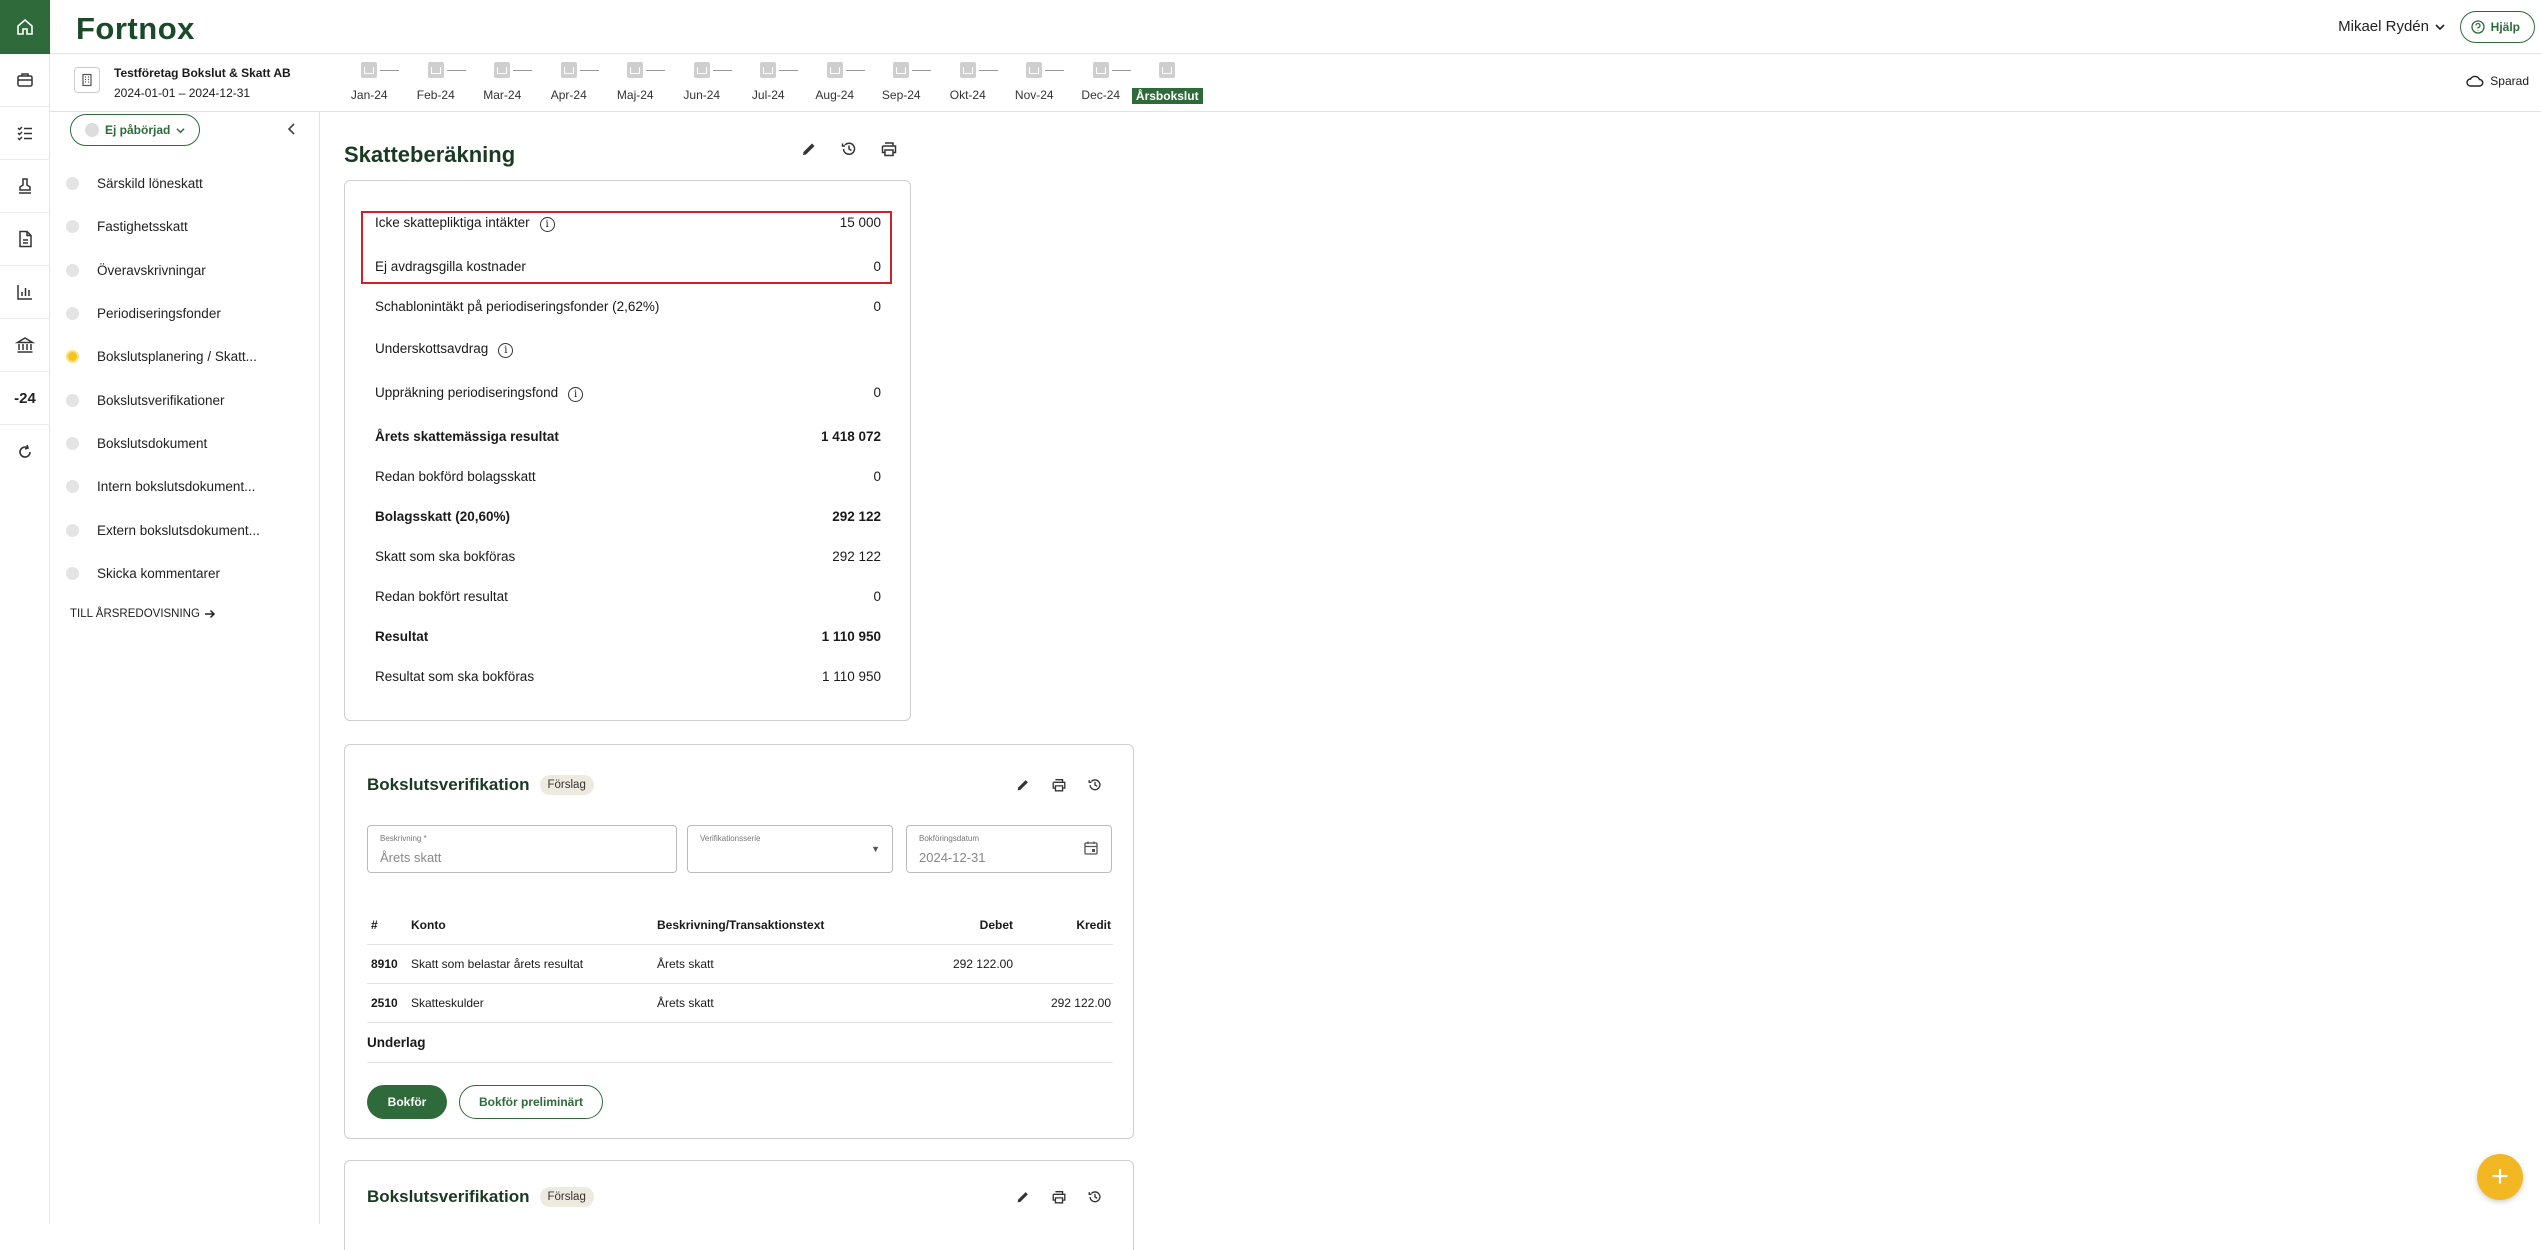  Describe the element at coordinates (790, 849) in the screenshot. I see `series-select: Verifikationsserie ▼` at that location.